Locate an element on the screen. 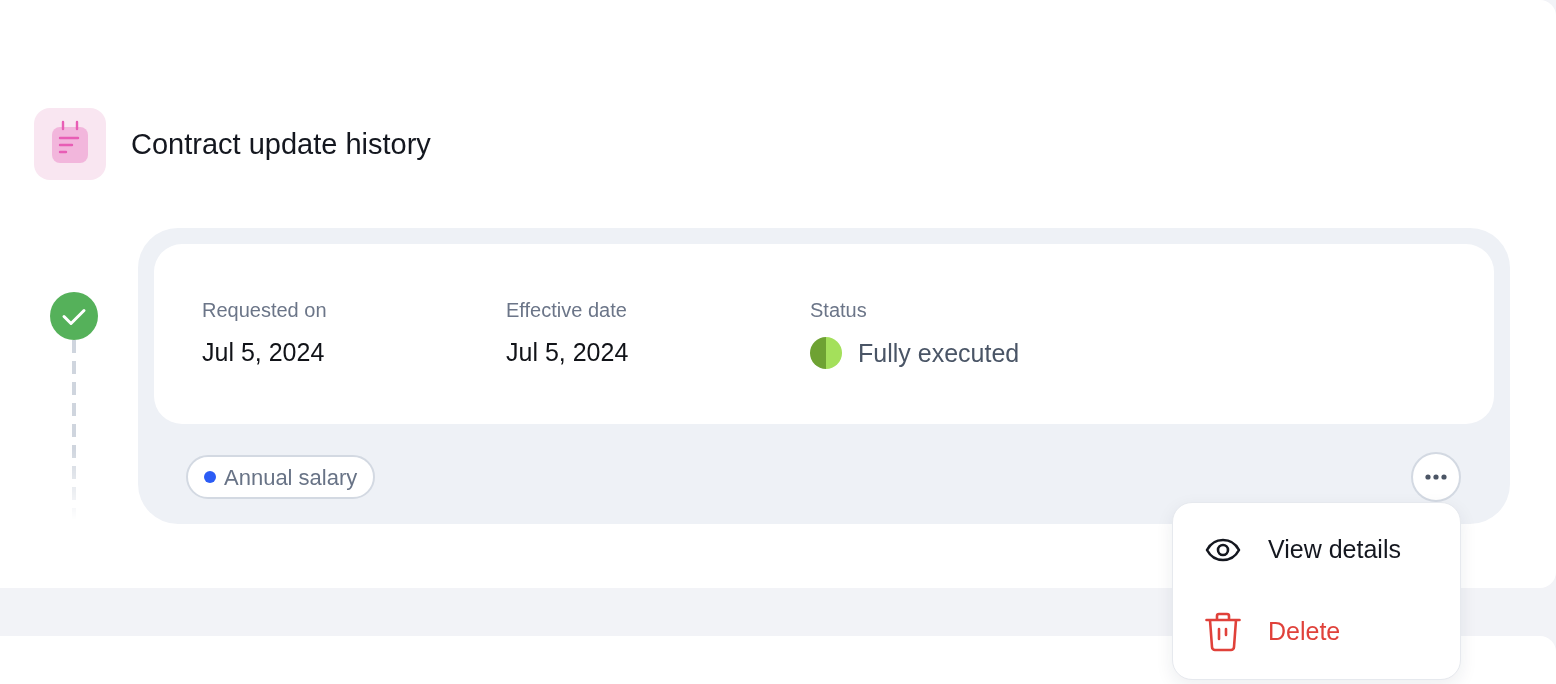 The height and width of the screenshot is (684, 1556). field-label: Requested on is located at coordinates (265, 310).